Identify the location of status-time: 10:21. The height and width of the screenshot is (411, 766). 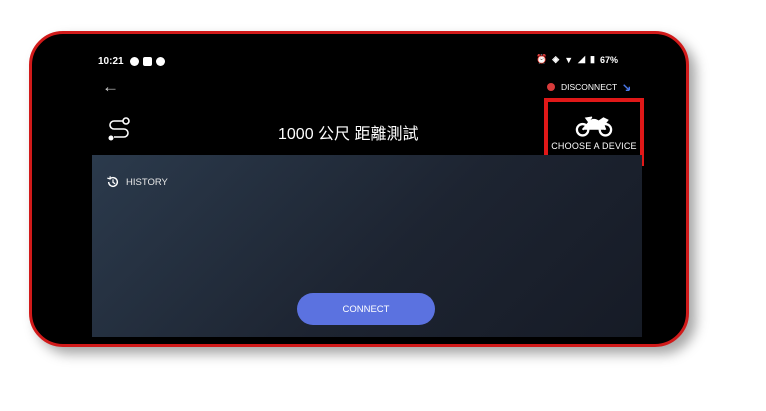
(111, 61).